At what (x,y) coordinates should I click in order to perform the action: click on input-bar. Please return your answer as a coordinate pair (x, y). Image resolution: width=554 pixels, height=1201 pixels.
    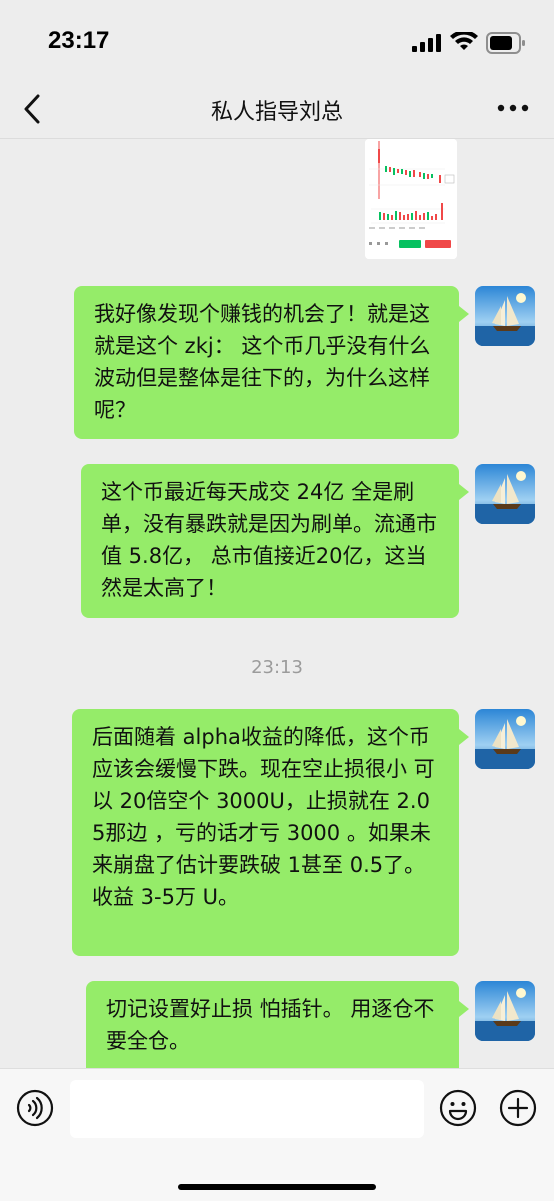
    Looking at the image, I should click on (277, 1134).